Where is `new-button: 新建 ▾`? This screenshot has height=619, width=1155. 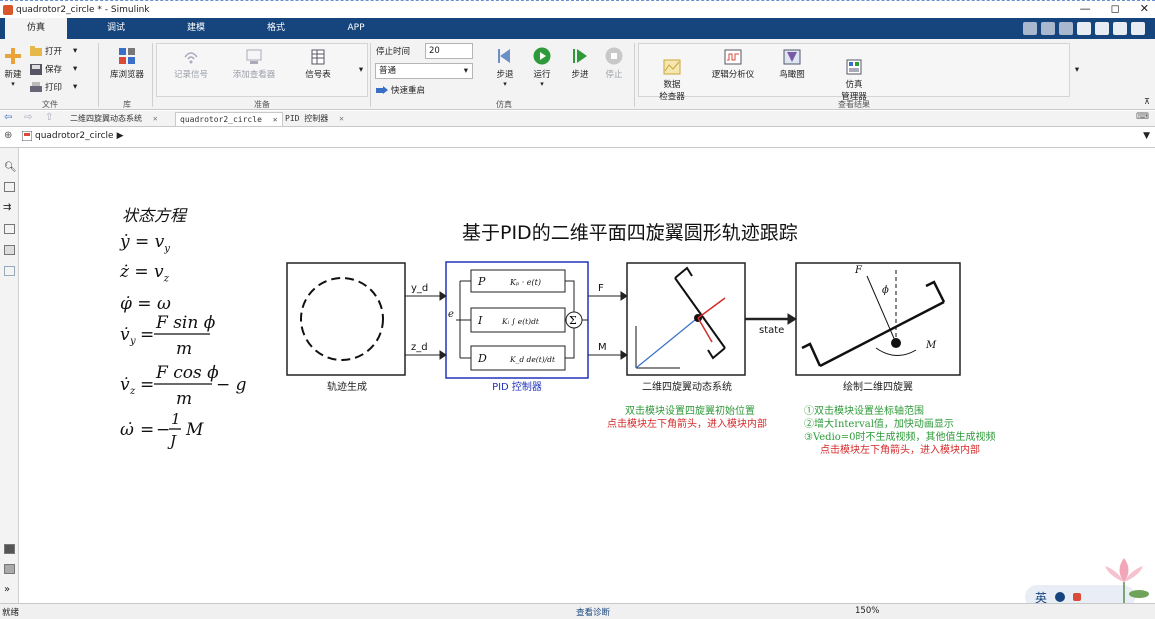
new-button: 新建 ▾ is located at coordinates (13, 67).